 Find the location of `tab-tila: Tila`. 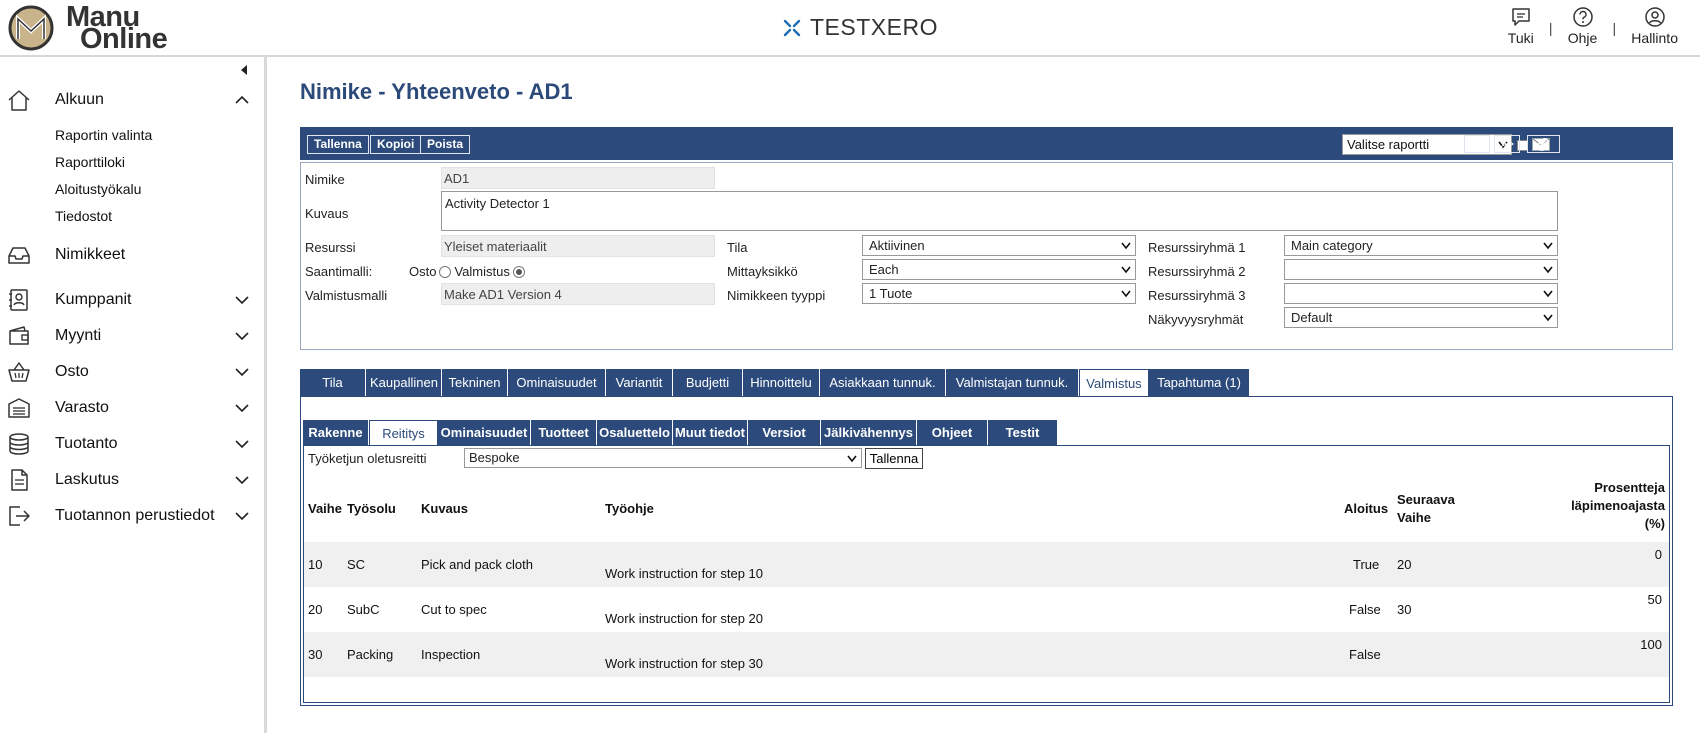

tab-tila: Tila is located at coordinates (333, 382).